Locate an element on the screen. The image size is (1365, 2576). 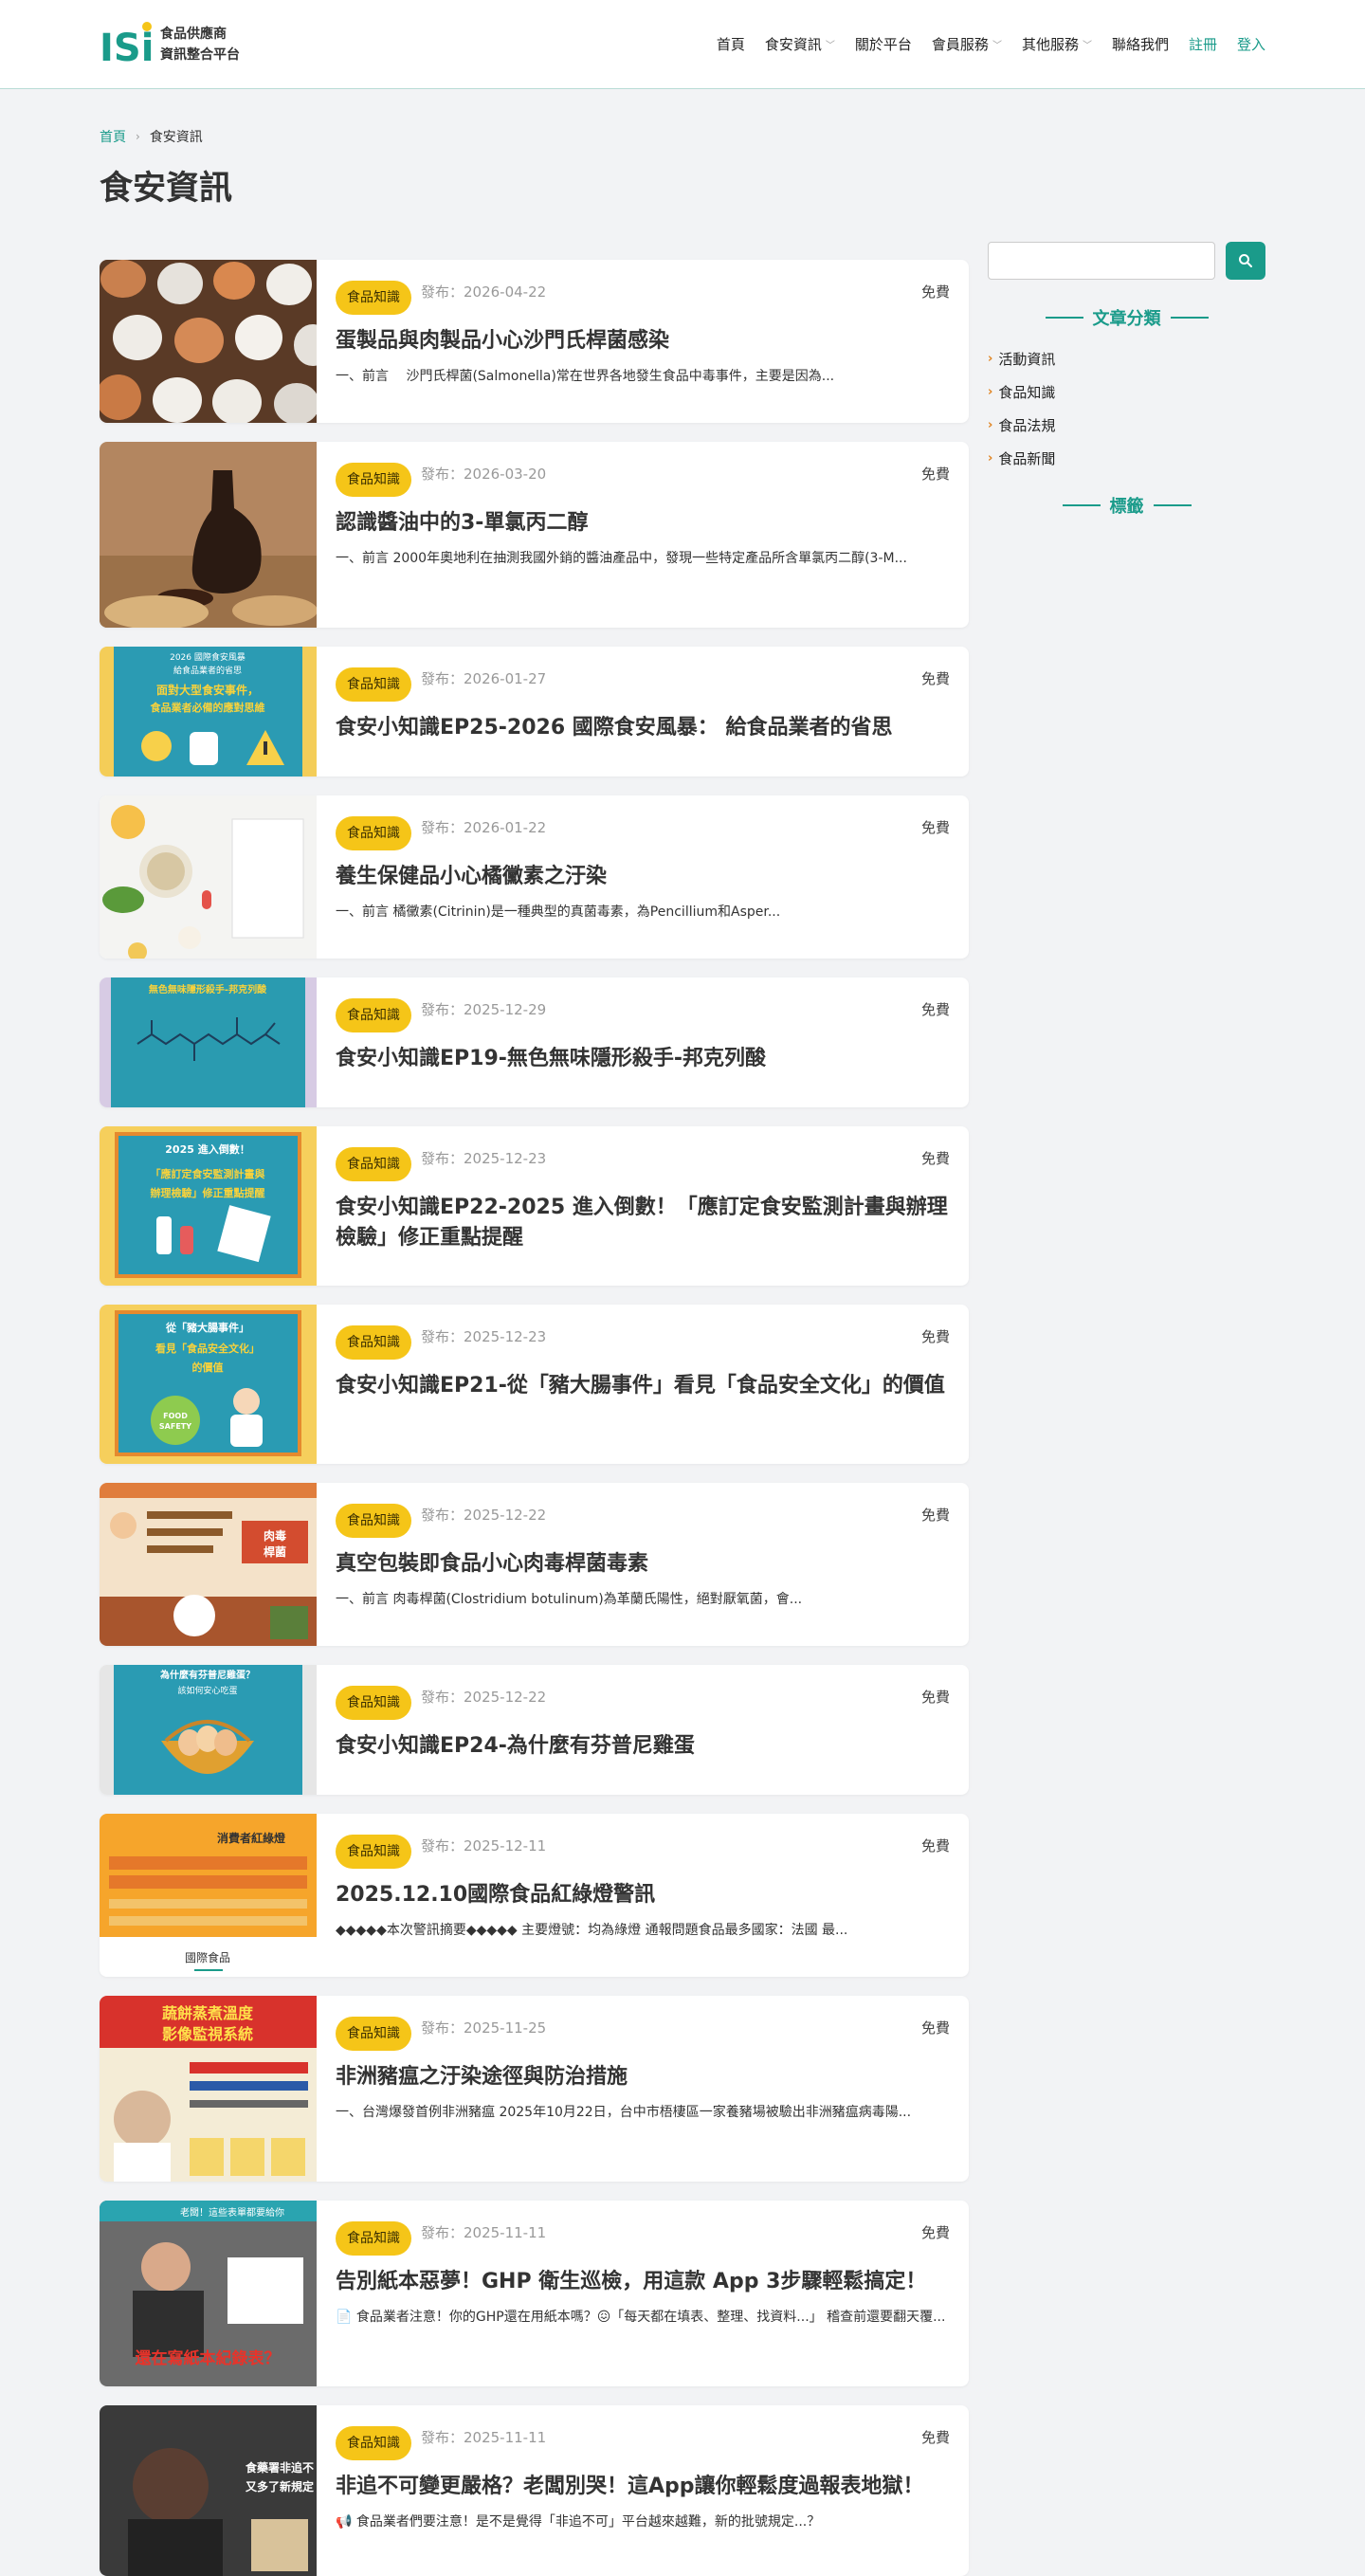
article-thumbnail: 老闆！這些表單都要給你 還在寫紙本紀錄表？ is located at coordinates (208, 2293).